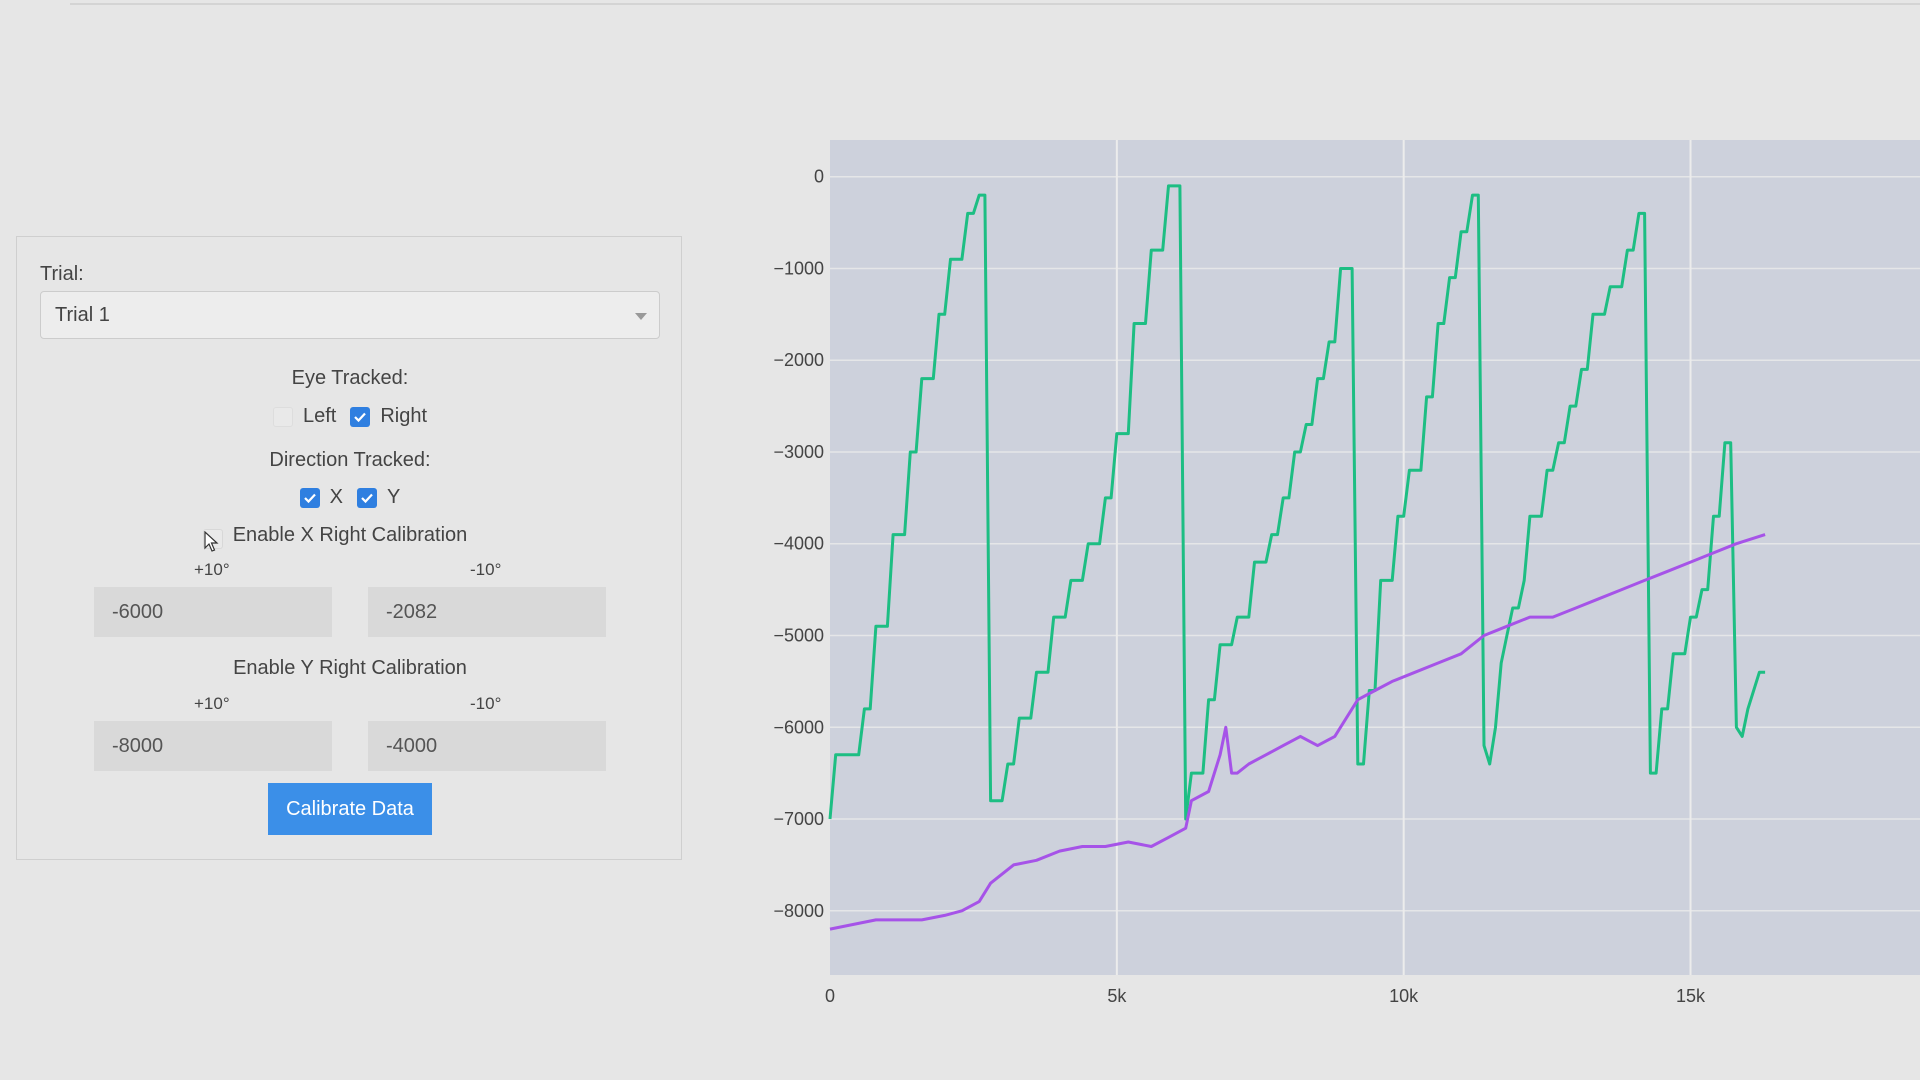 The height and width of the screenshot is (1080, 1920). I want to click on eye-option-left: Left, so click(304, 416).